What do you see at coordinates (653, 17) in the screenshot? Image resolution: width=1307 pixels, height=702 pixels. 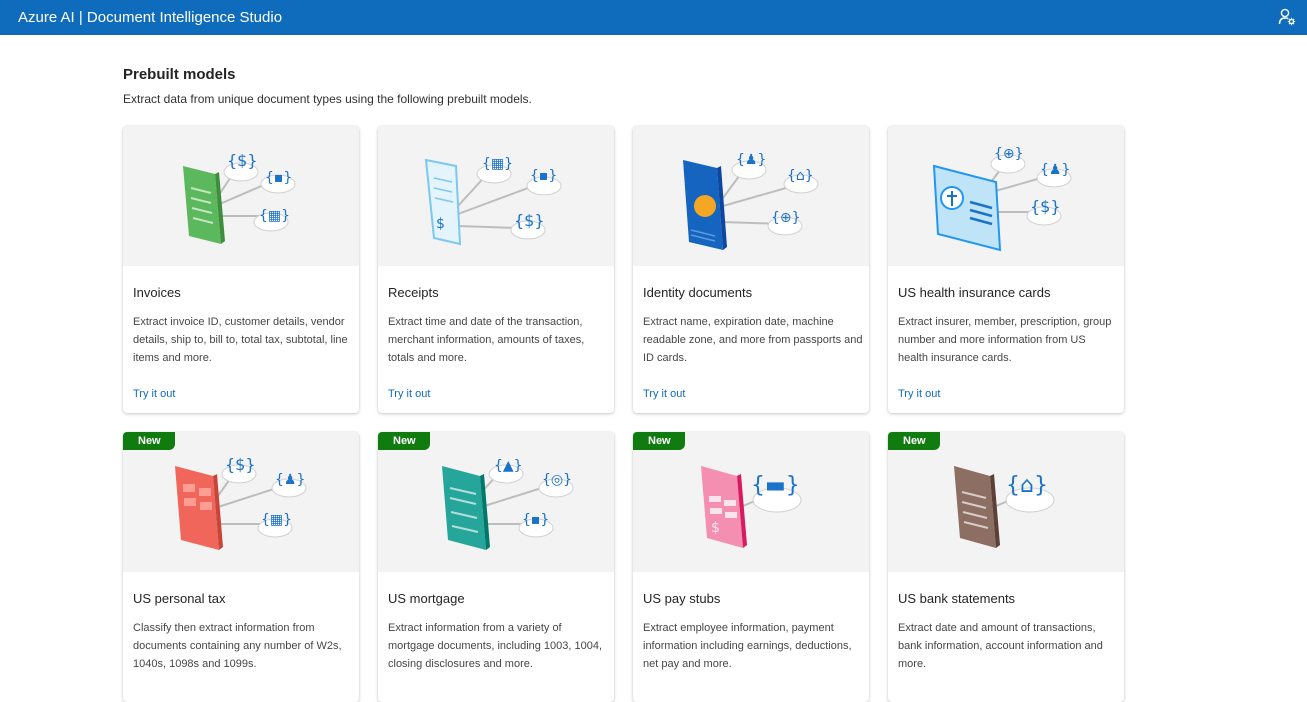 I see `top-bar: Azure AI | Document Intelligence Studio` at bounding box center [653, 17].